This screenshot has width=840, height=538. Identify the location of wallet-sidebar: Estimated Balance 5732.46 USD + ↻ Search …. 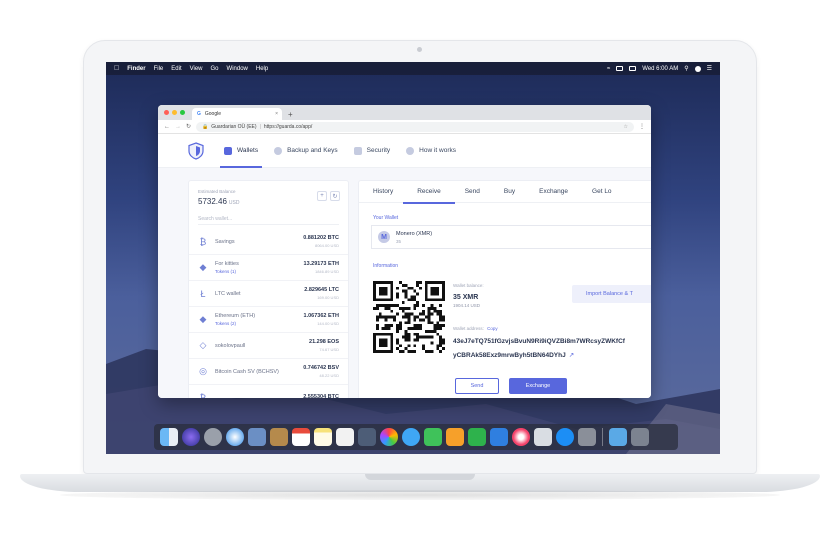
(268, 289).